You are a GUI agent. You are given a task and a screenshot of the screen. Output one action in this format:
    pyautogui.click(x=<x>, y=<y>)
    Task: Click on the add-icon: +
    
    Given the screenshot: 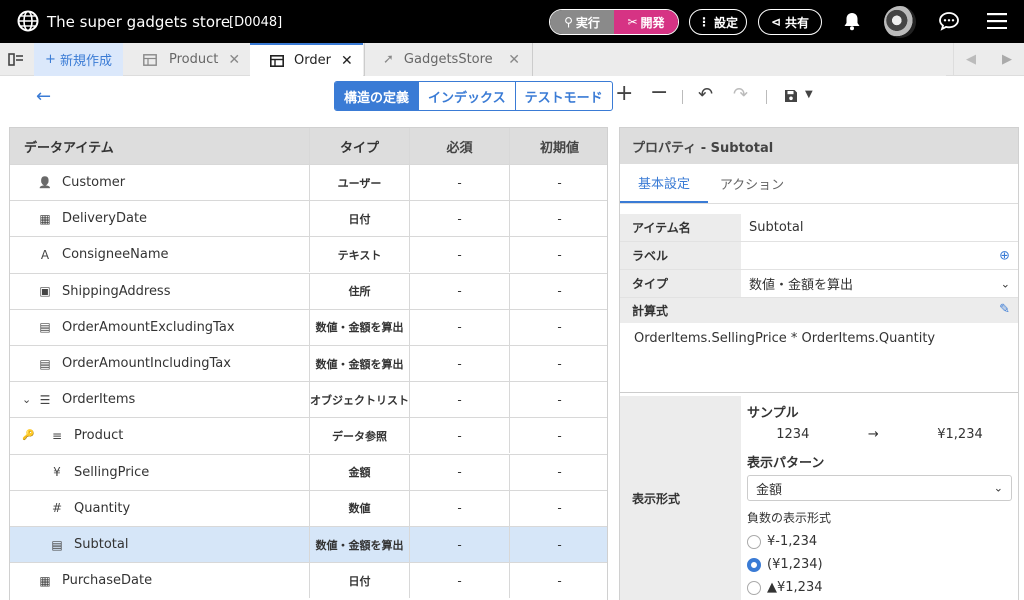 What is the action you would take?
    pyautogui.click(x=624, y=93)
    